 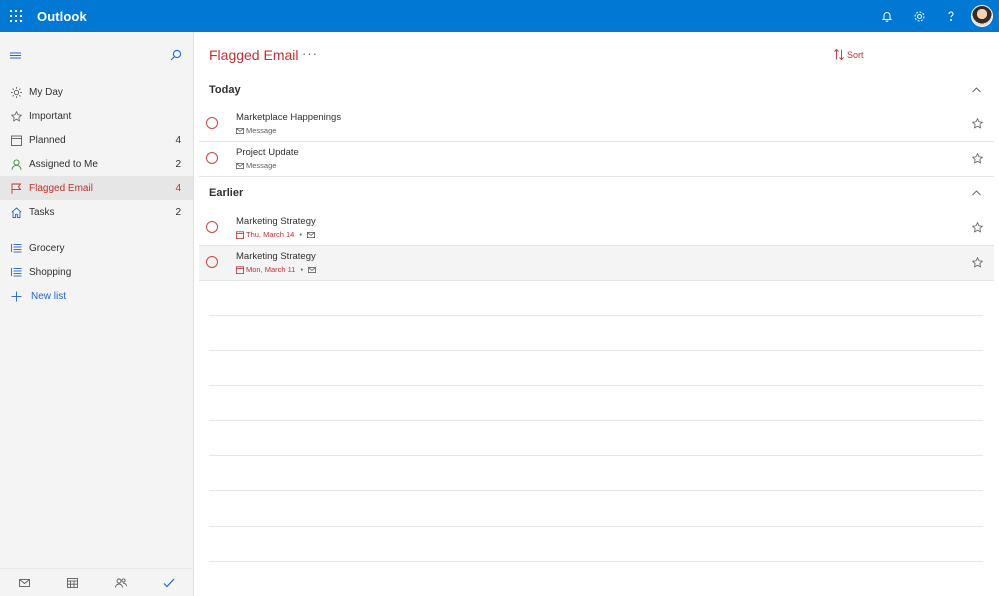 I want to click on sidebar-item-label: Assigned to Me, so click(x=63, y=164).